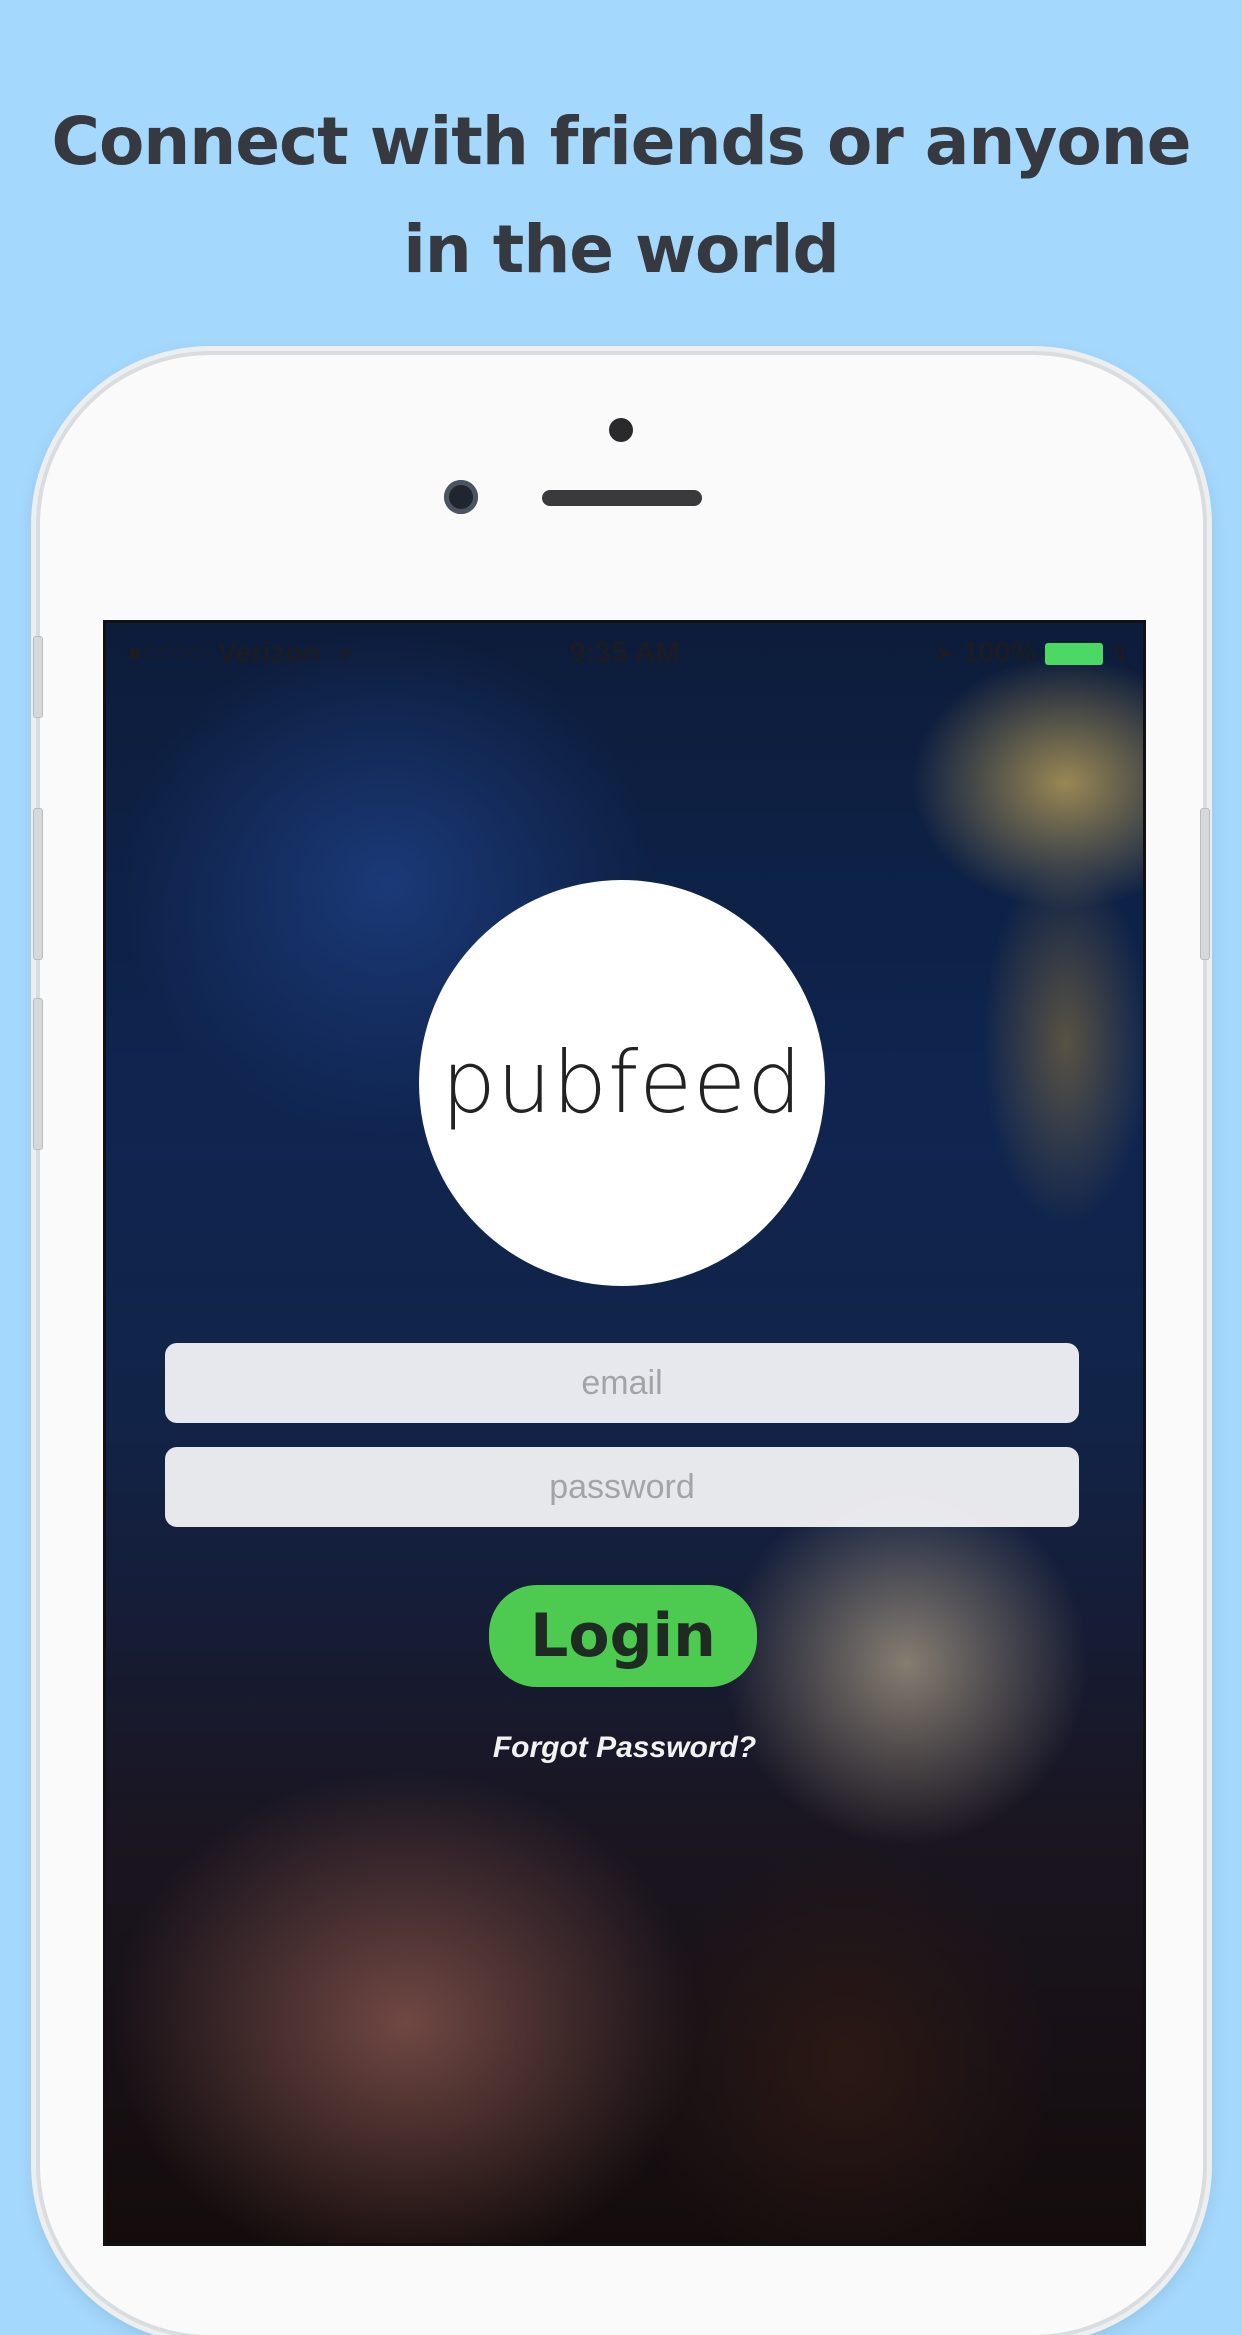  I want to click on power-button, so click(1205, 884).